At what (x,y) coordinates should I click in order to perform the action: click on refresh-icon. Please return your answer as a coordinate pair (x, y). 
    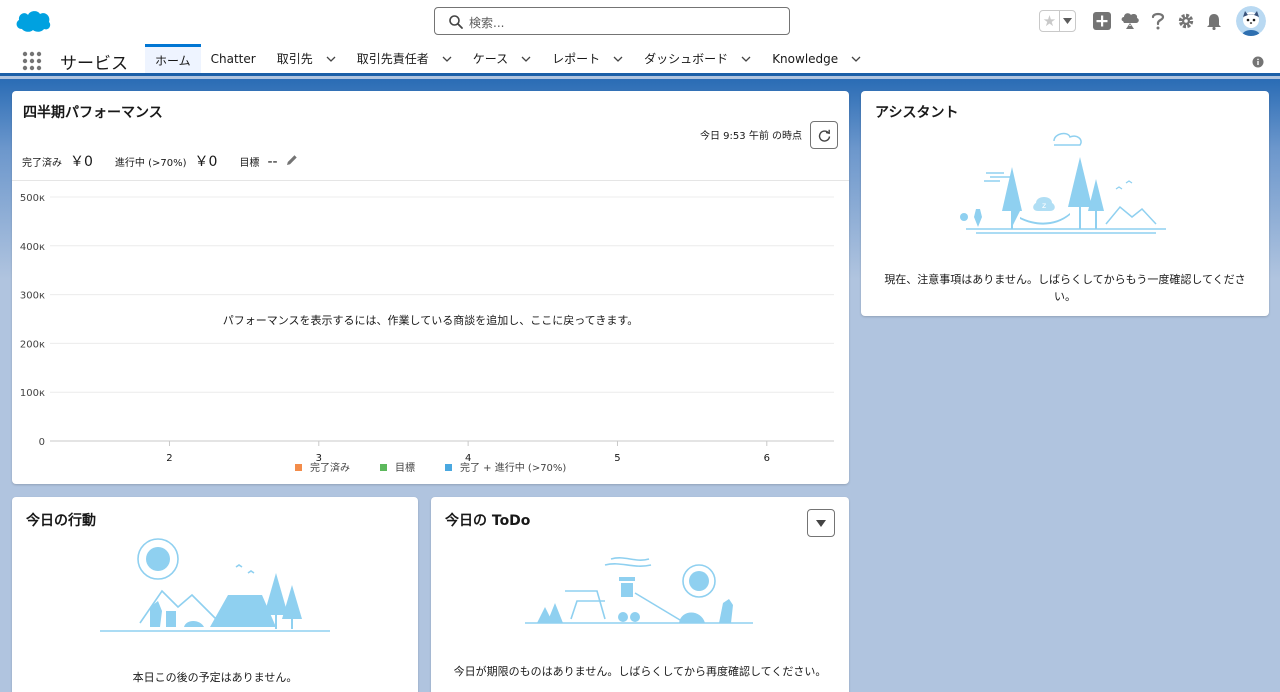
    Looking at the image, I should click on (824, 135).